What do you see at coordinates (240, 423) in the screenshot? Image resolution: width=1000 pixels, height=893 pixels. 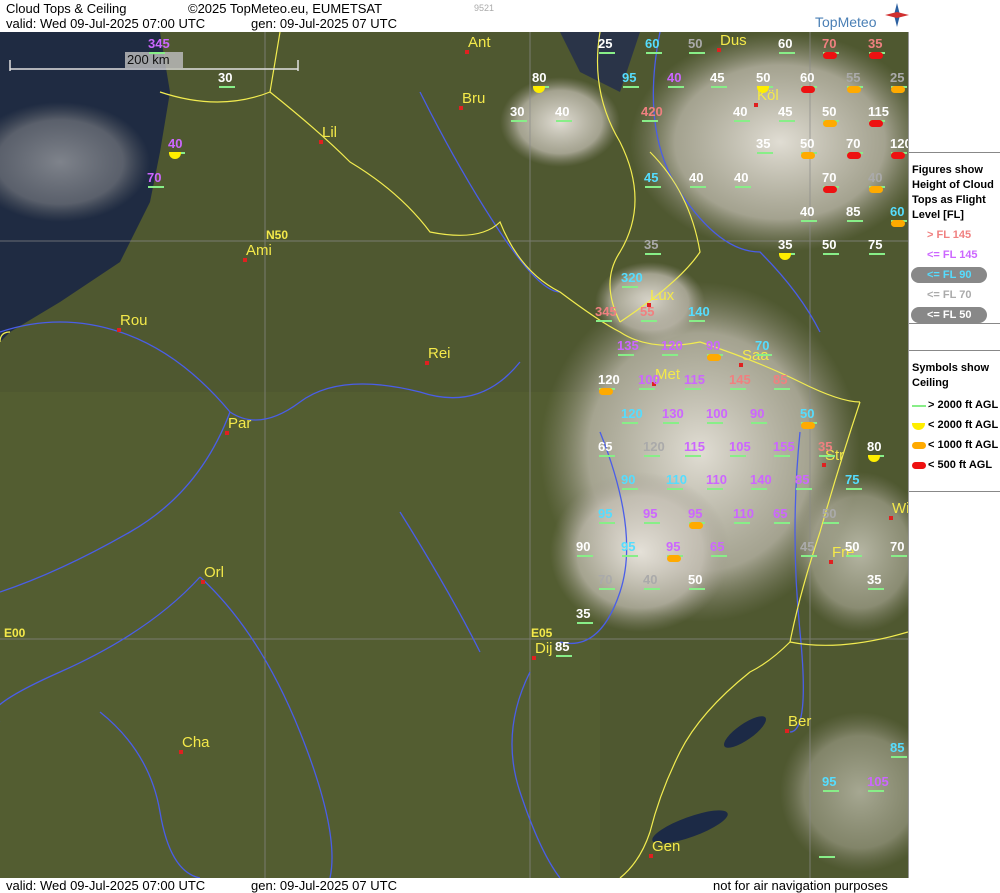 I see `city-label: Par` at bounding box center [240, 423].